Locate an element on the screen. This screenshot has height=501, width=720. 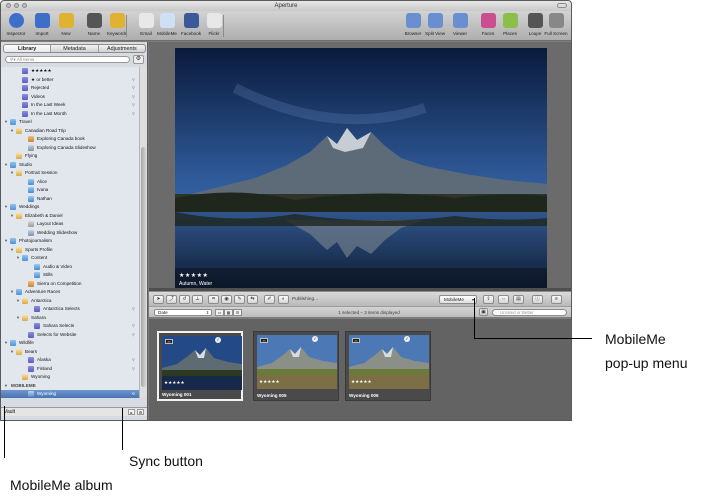
list-view-button: ☰ is located at coordinates (237, 312).